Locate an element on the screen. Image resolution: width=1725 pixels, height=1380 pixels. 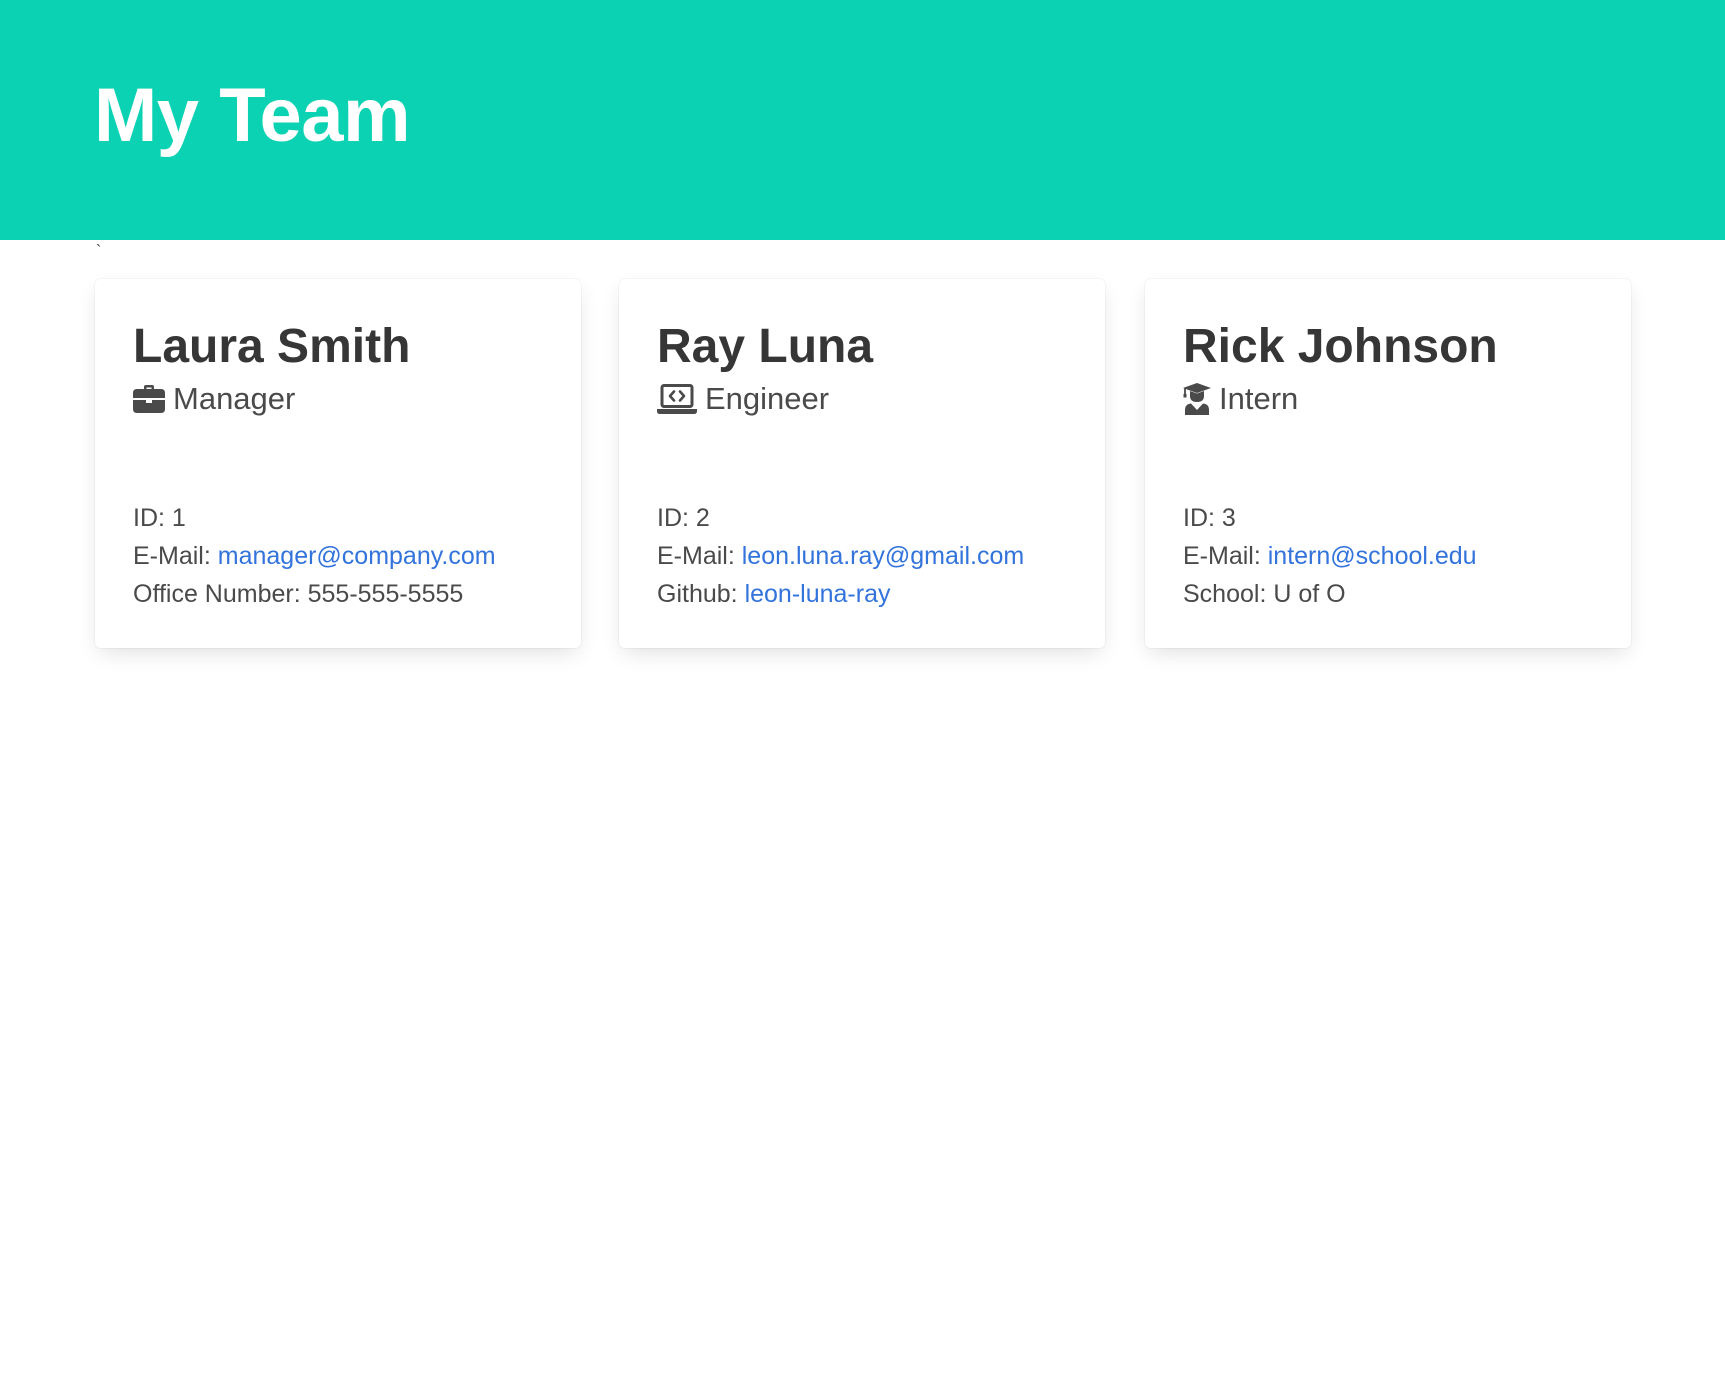
role-label: Engineer is located at coordinates (767, 398).